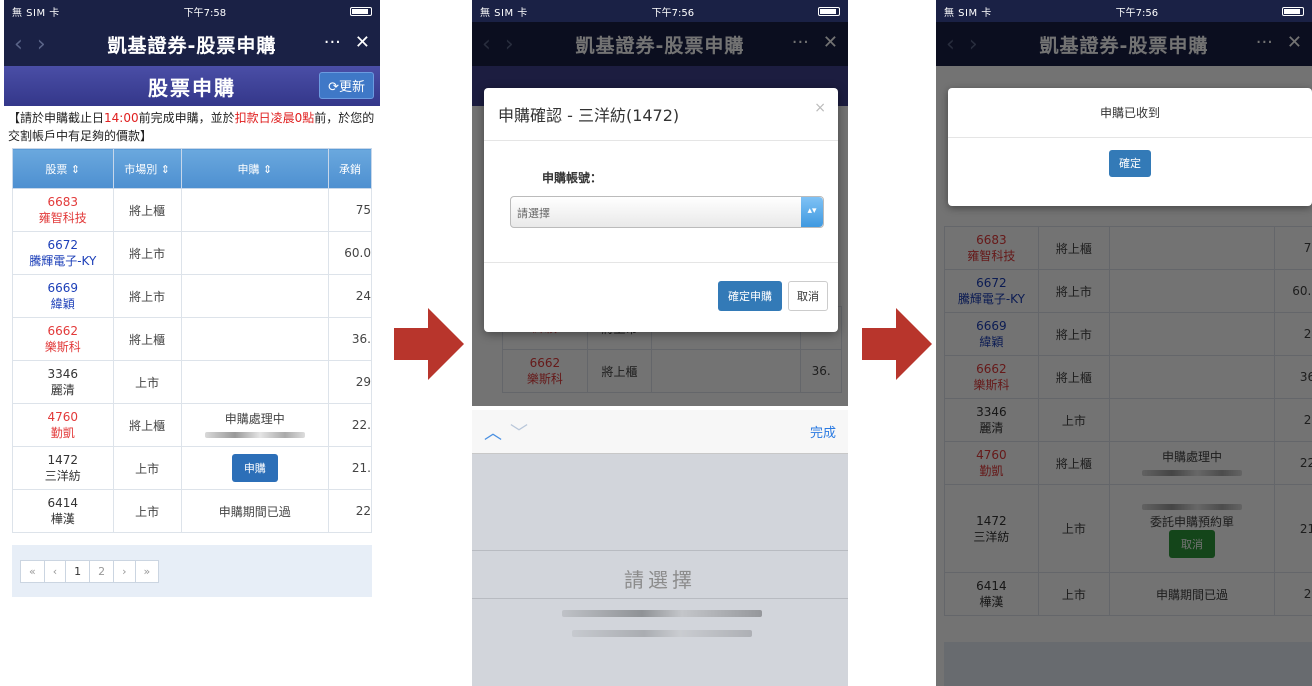 The width and height of the screenshot is (1312, 686). I want to click on page-link: «, so click(32, 571).